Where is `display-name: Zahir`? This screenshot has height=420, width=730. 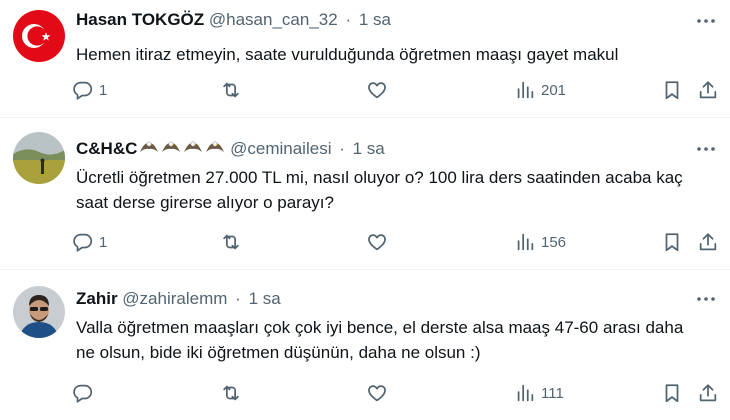
display-name: Zahir is located at coordinates (97, 298).